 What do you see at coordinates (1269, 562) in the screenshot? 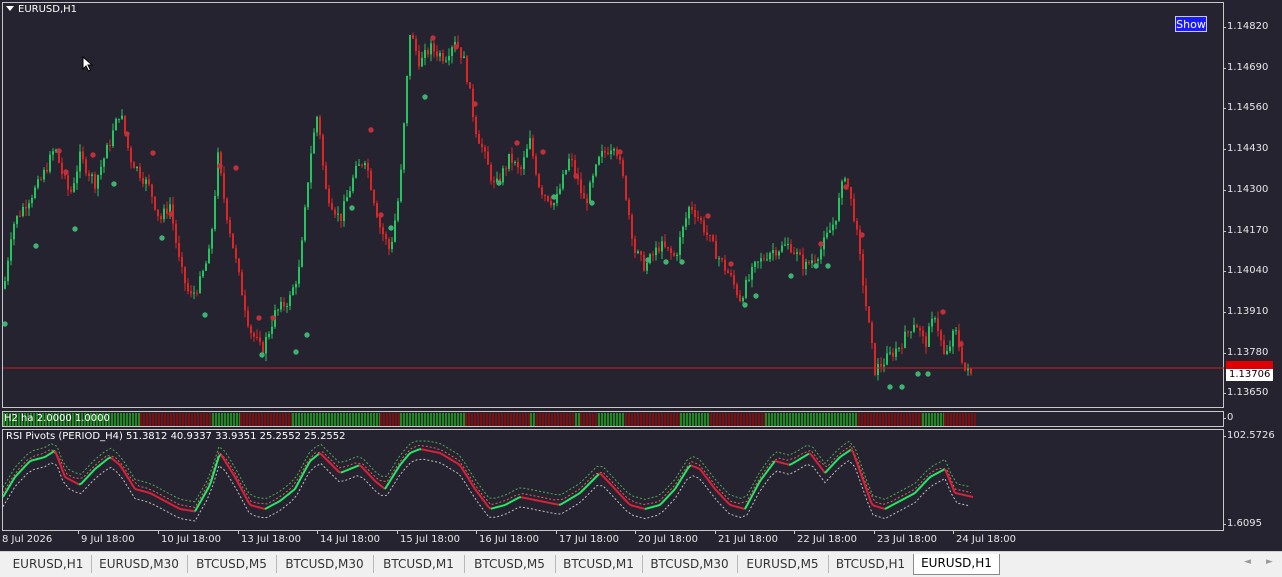
I see `tab-scroll-right-icon: ►` at bounding box center [1269, 562].